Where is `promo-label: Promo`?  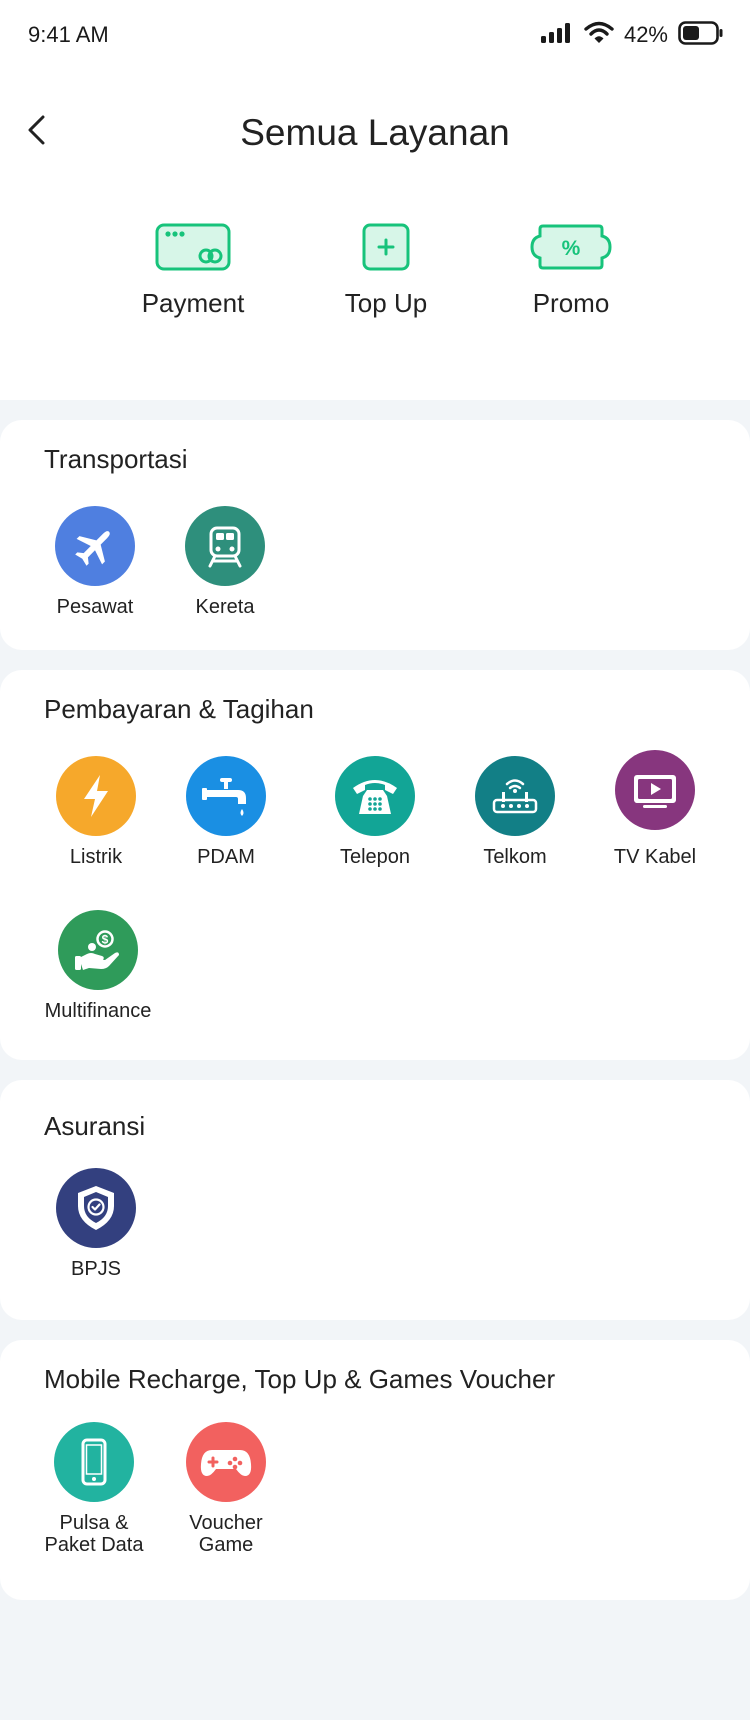
promo-label: Promo is located at coordinates (571, 303).